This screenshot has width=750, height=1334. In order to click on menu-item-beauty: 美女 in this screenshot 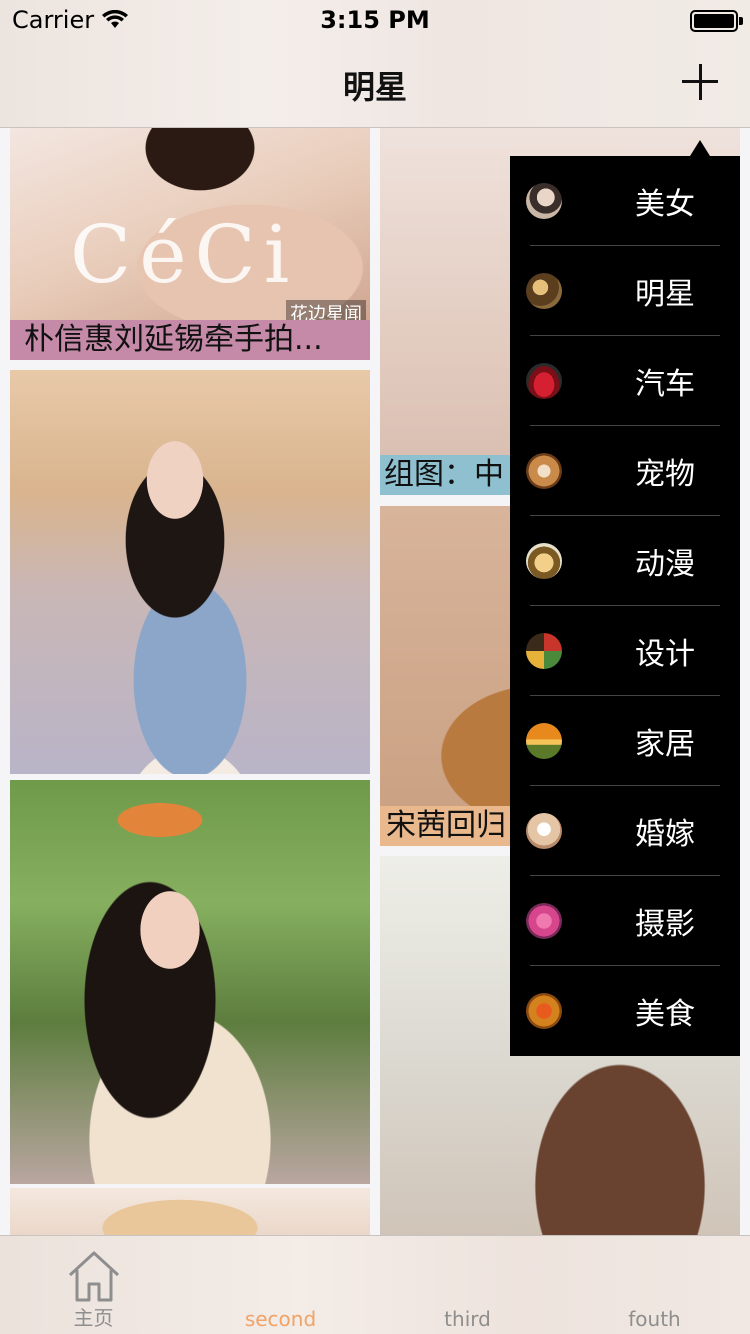, I will do `click(625, 201)`.